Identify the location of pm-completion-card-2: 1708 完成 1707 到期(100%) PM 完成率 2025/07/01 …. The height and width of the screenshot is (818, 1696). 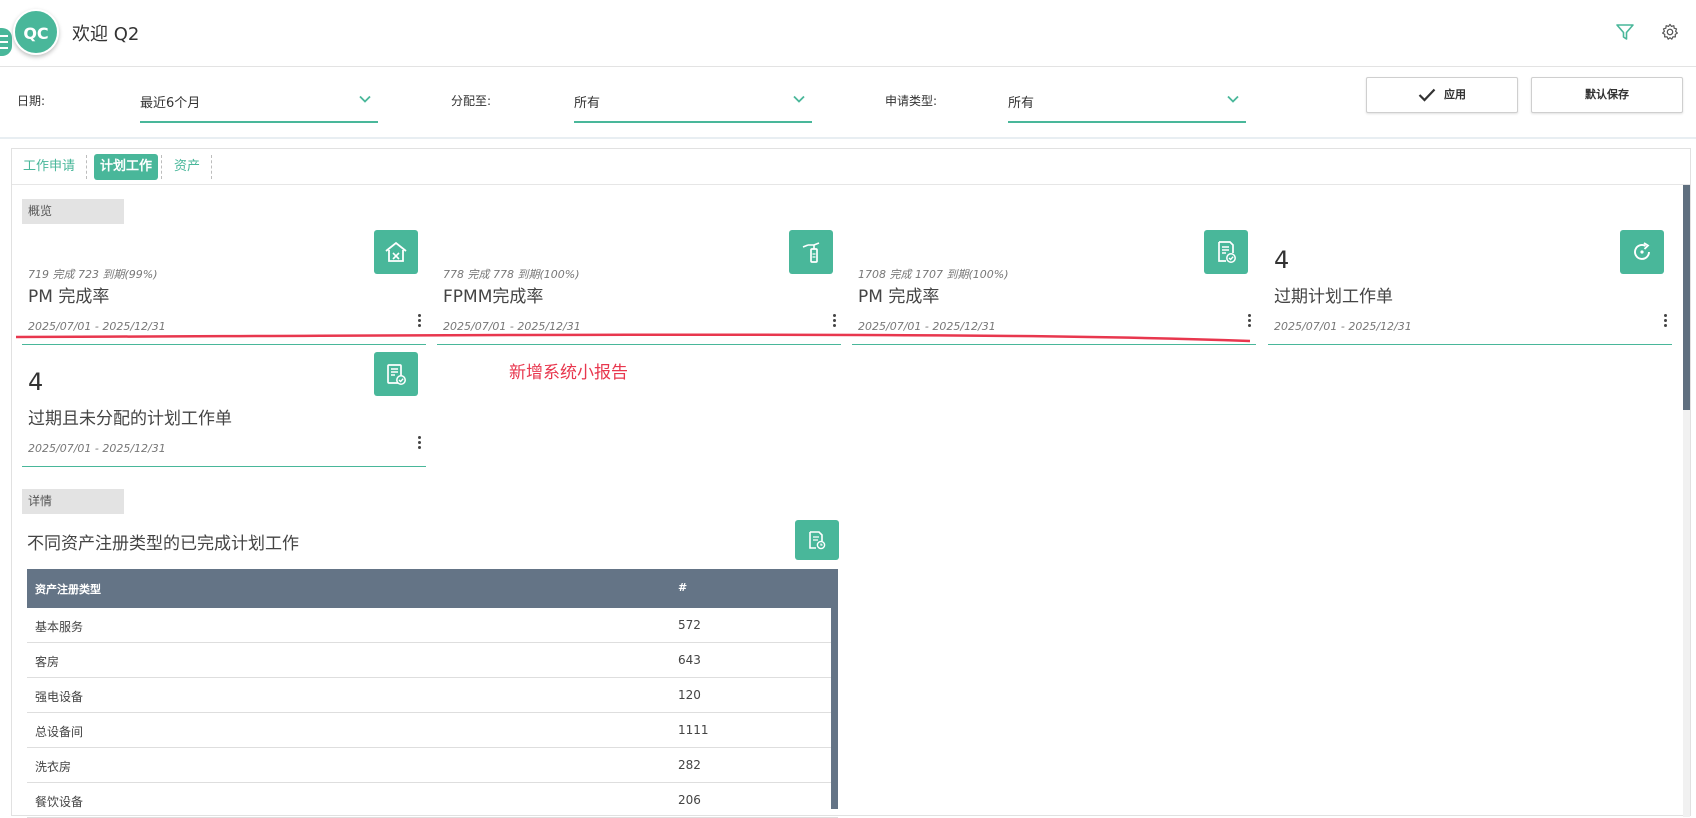
(1054, 287).